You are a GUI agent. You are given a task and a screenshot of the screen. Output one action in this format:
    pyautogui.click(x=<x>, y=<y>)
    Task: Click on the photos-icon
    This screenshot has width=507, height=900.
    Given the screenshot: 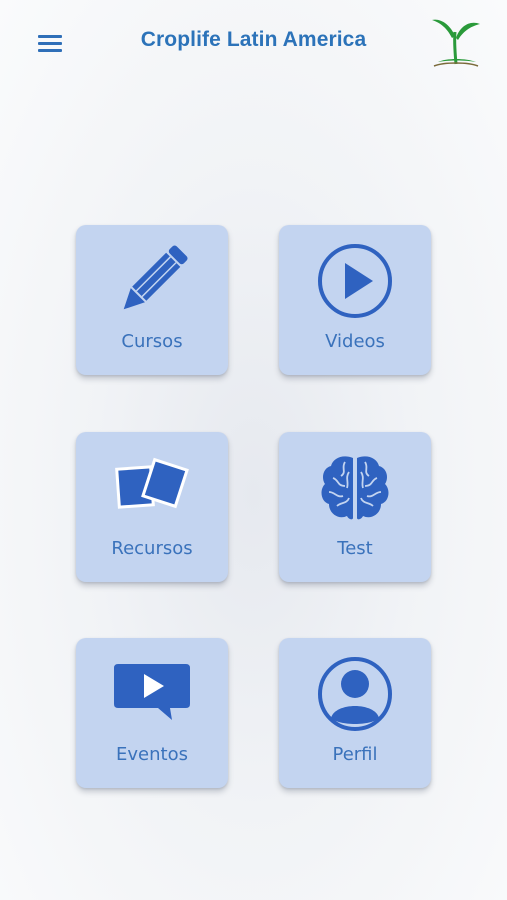 What is the action you would take?
    pyautogui.click(x=152, y=483)
    